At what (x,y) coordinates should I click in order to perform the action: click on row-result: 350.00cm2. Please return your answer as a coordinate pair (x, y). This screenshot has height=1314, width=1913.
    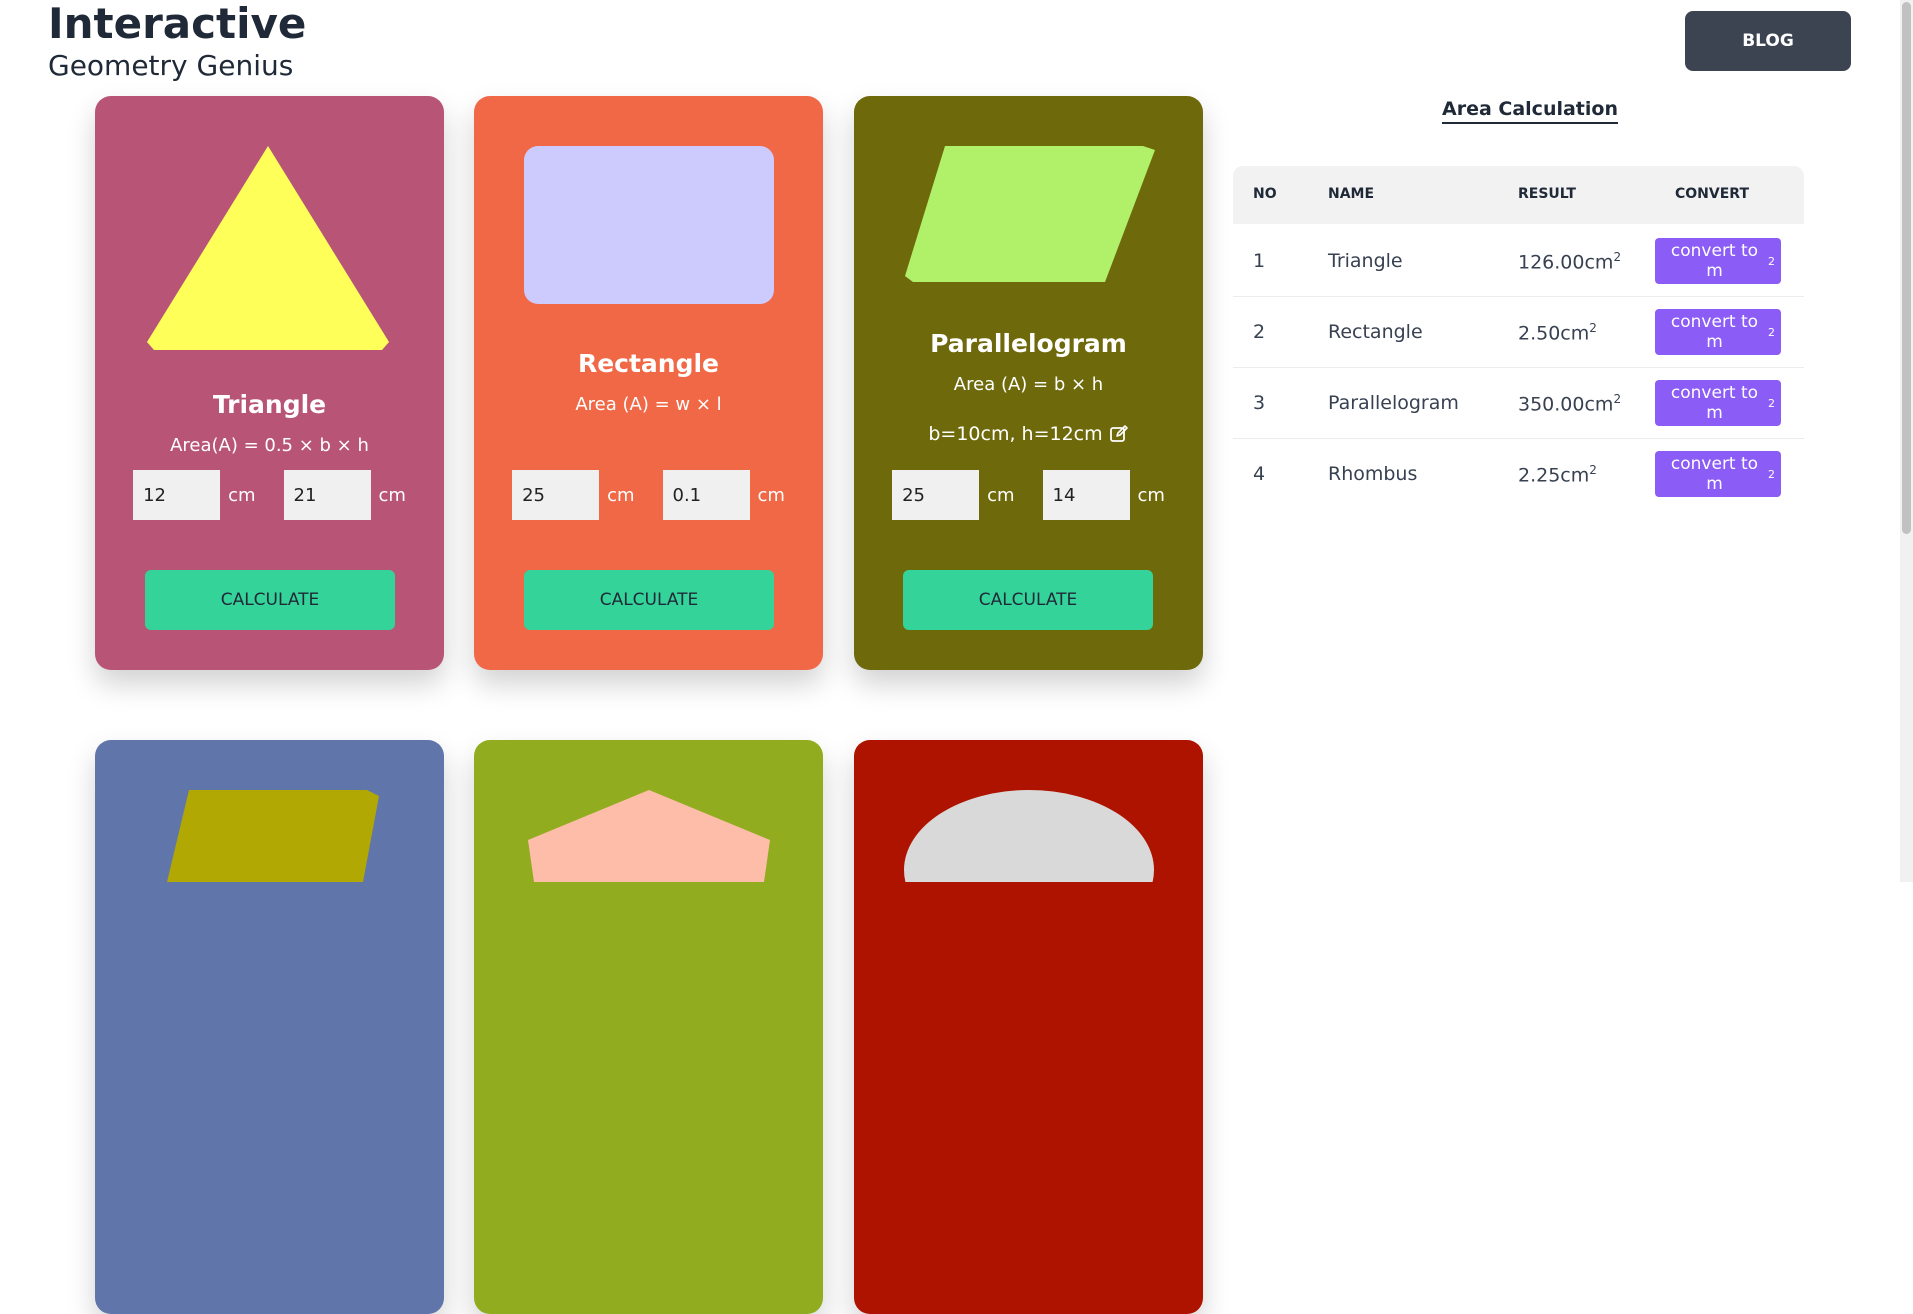
    Looking at the image, I should click on (1570, 404).